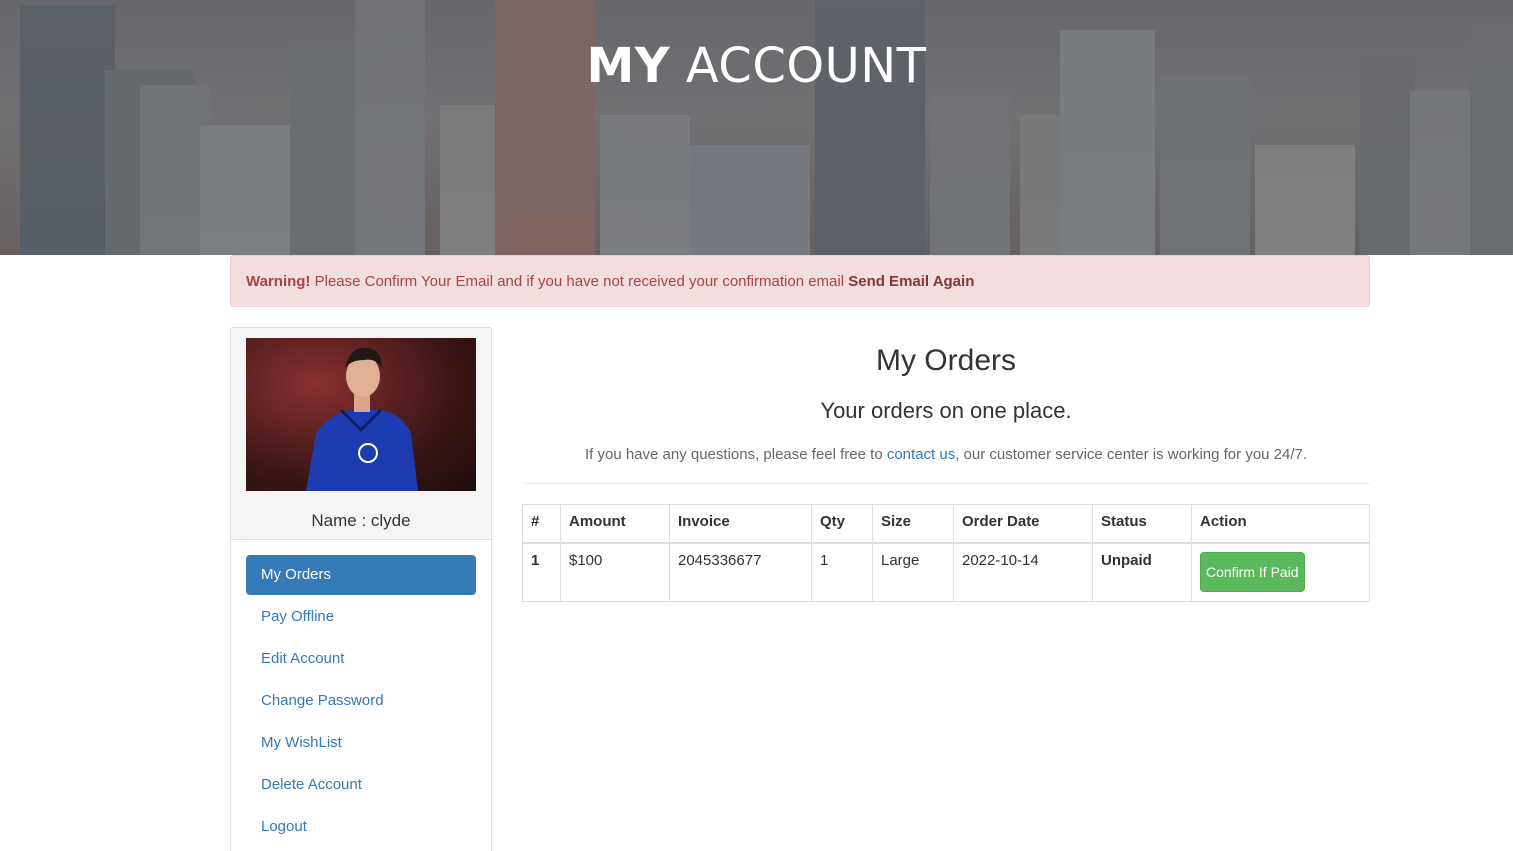 Image resolution: width=1513 pixels, height=851 pixels. I want to click on cell-qty: 1, so click(842, 572).